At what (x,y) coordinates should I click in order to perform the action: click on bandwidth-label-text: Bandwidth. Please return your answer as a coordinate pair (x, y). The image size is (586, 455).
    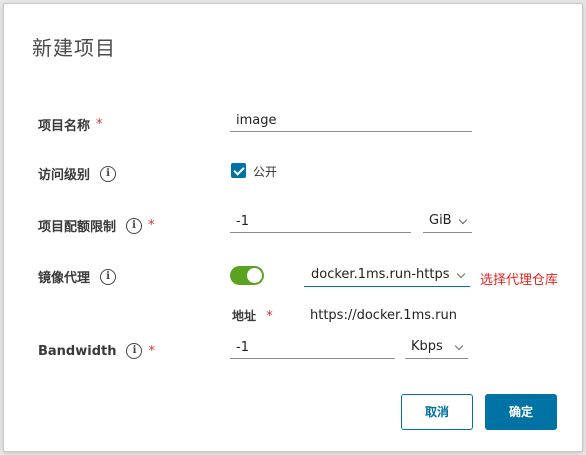
    Looking at the image, I should click on (77, 351).